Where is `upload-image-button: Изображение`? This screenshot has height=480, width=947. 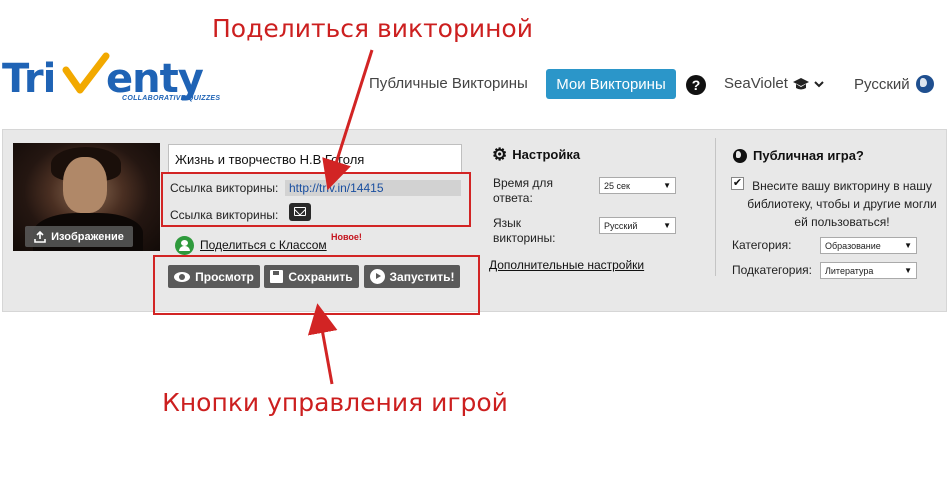
upload-image-button: Изображение is located at coordinates (79, 236).